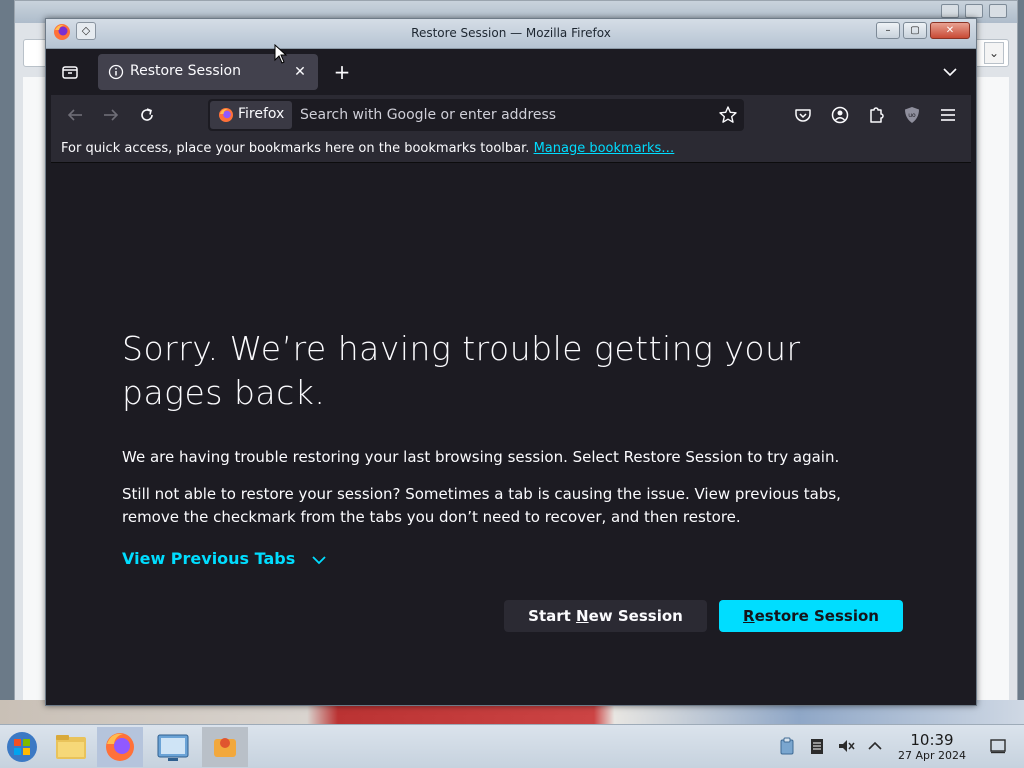  What do you see at coordinates (950, 72) in the screenshot?
I see `list-all-tabs-icon` at bounding box center [950, 72].